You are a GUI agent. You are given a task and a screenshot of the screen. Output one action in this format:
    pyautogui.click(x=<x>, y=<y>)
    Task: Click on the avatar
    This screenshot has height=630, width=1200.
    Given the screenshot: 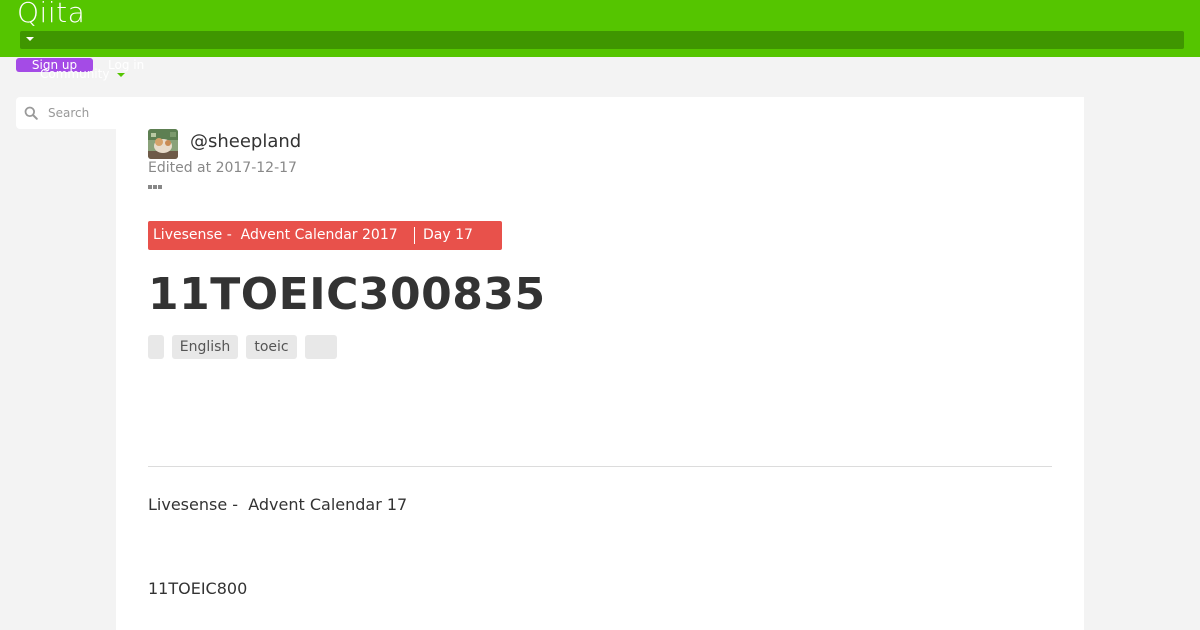 What is the action you would take?
    pyautogui.click(x=163, y=144)
    